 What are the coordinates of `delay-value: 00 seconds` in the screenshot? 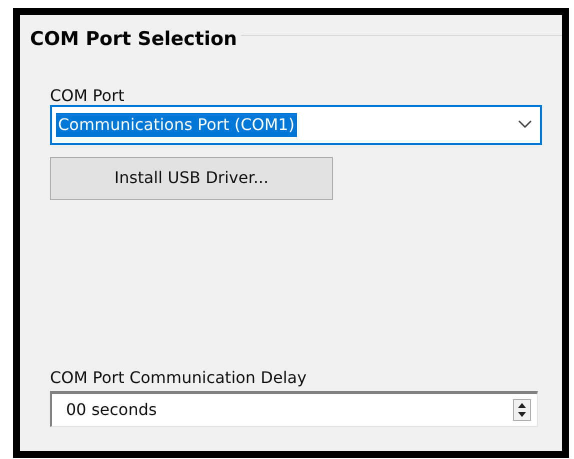 It's located at (112, 410).